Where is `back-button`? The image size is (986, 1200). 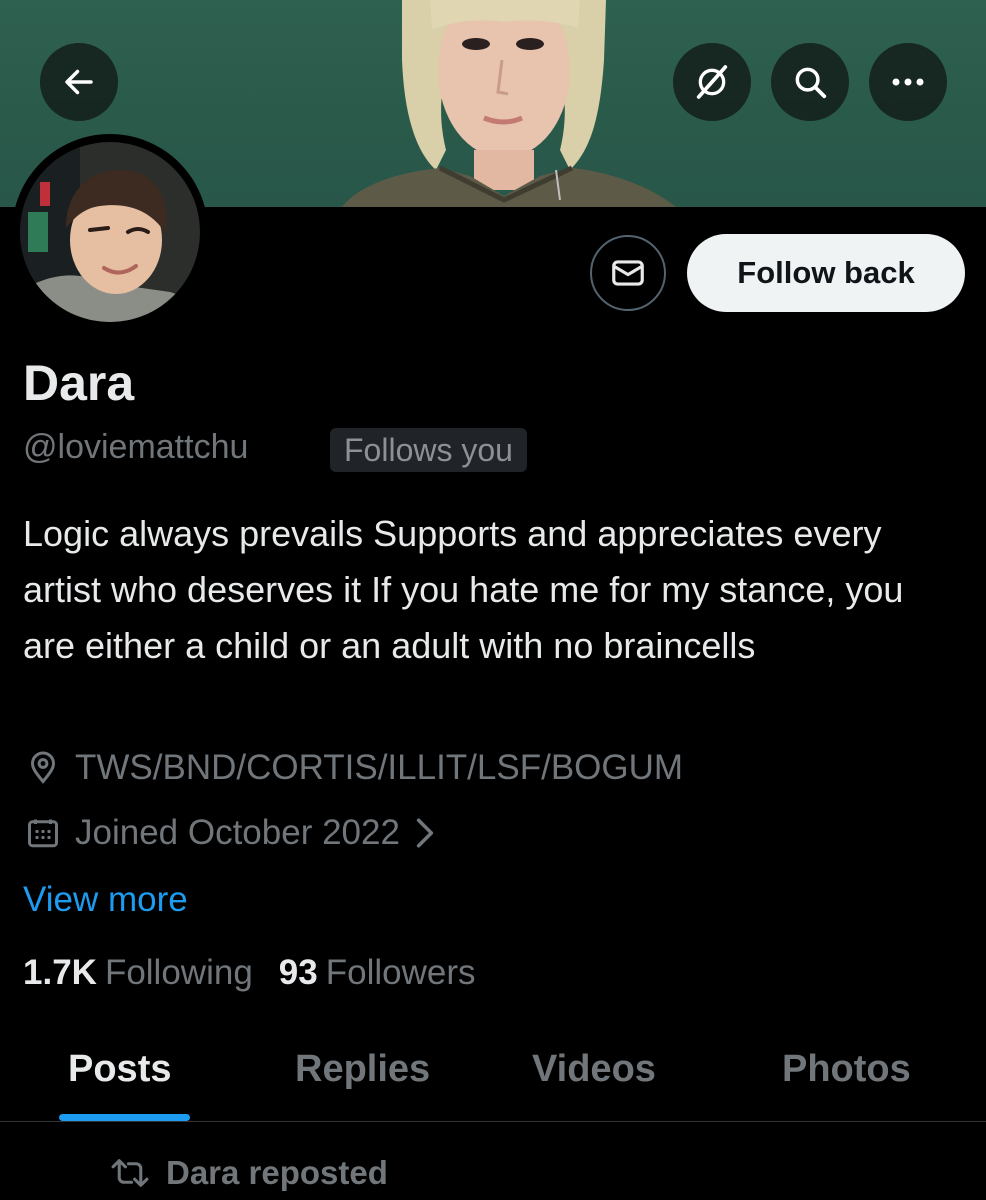 back-button is located at coordinates (79, 82).